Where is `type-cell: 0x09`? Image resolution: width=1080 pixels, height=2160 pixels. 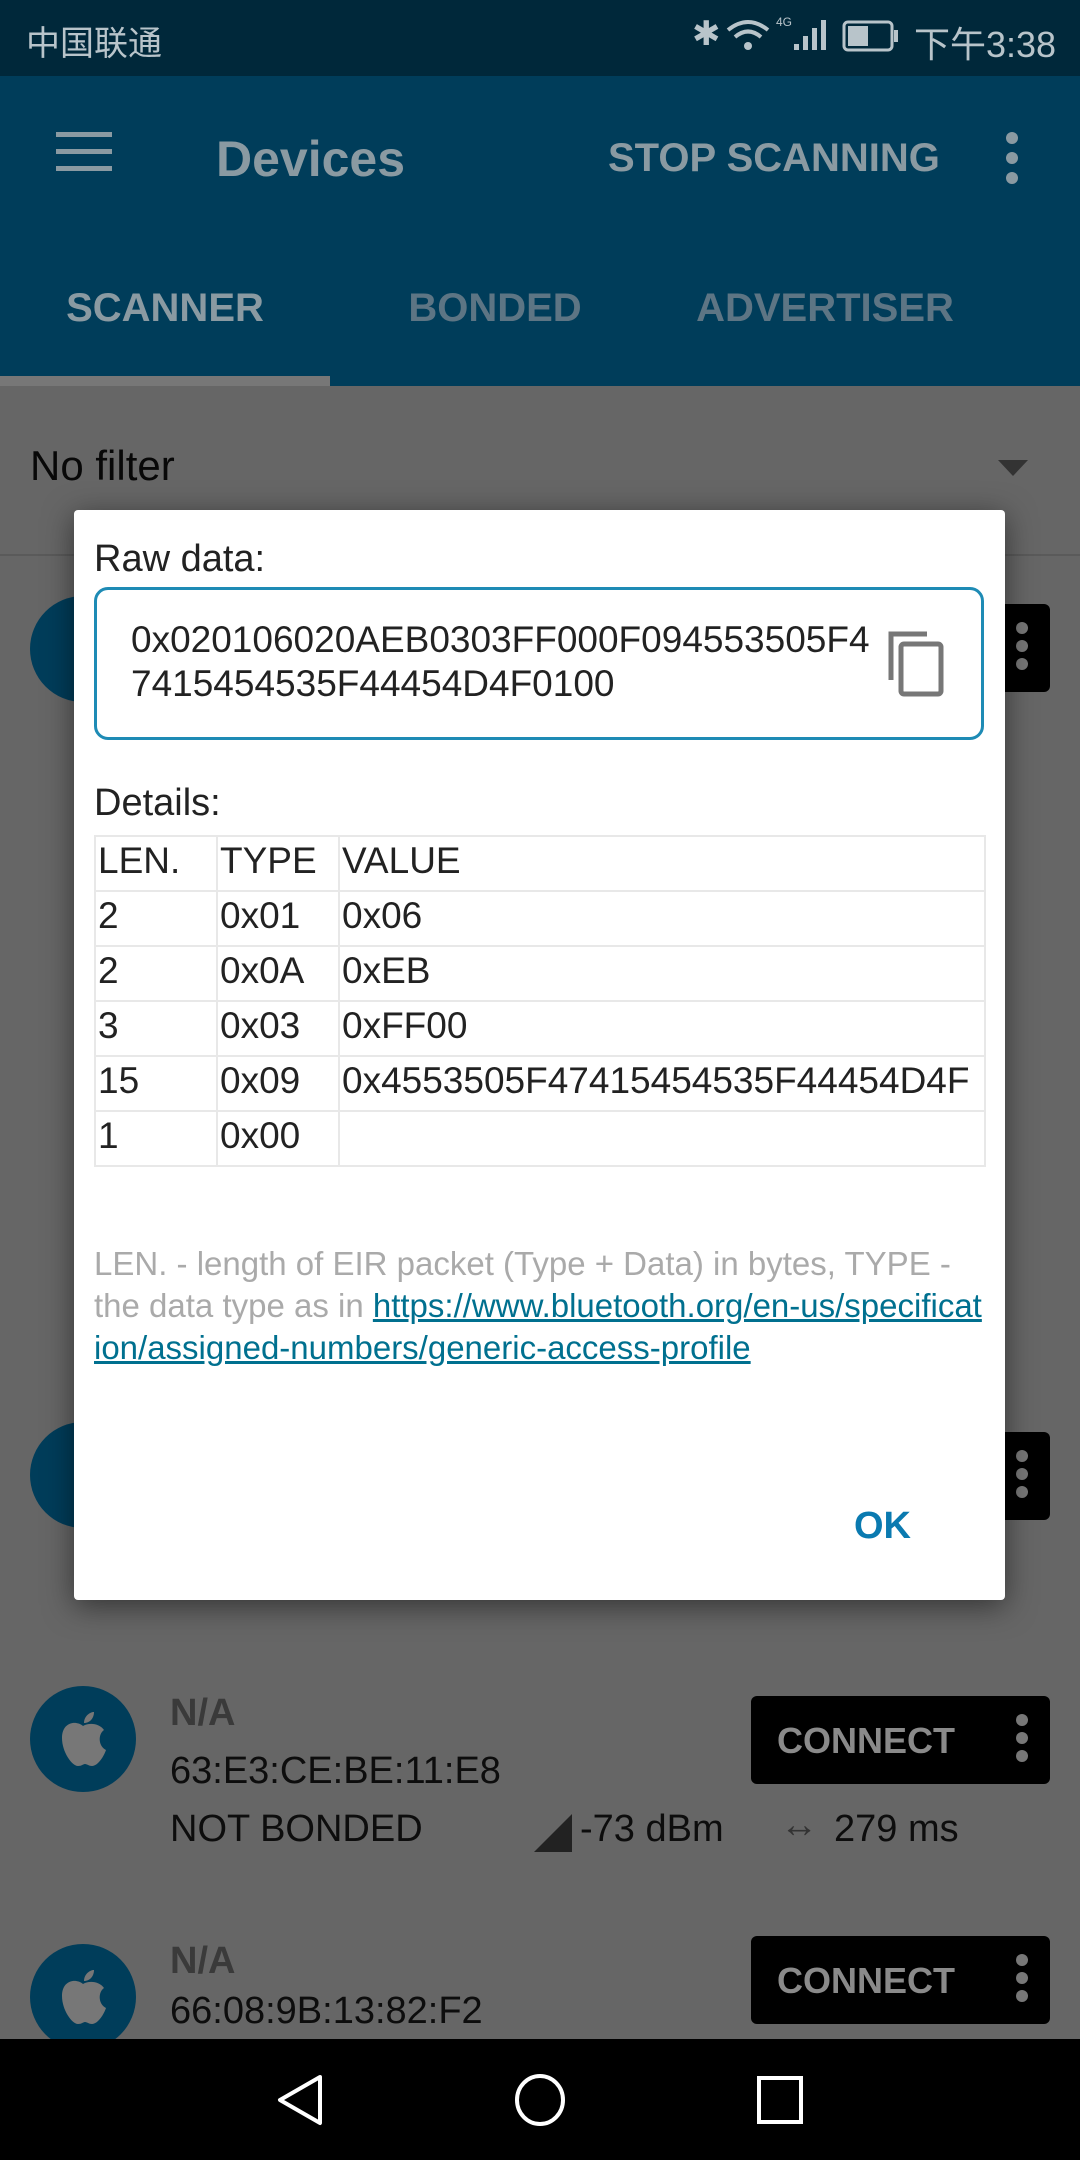
type-cell: 0x09 is located at coordinates (278, 1083).